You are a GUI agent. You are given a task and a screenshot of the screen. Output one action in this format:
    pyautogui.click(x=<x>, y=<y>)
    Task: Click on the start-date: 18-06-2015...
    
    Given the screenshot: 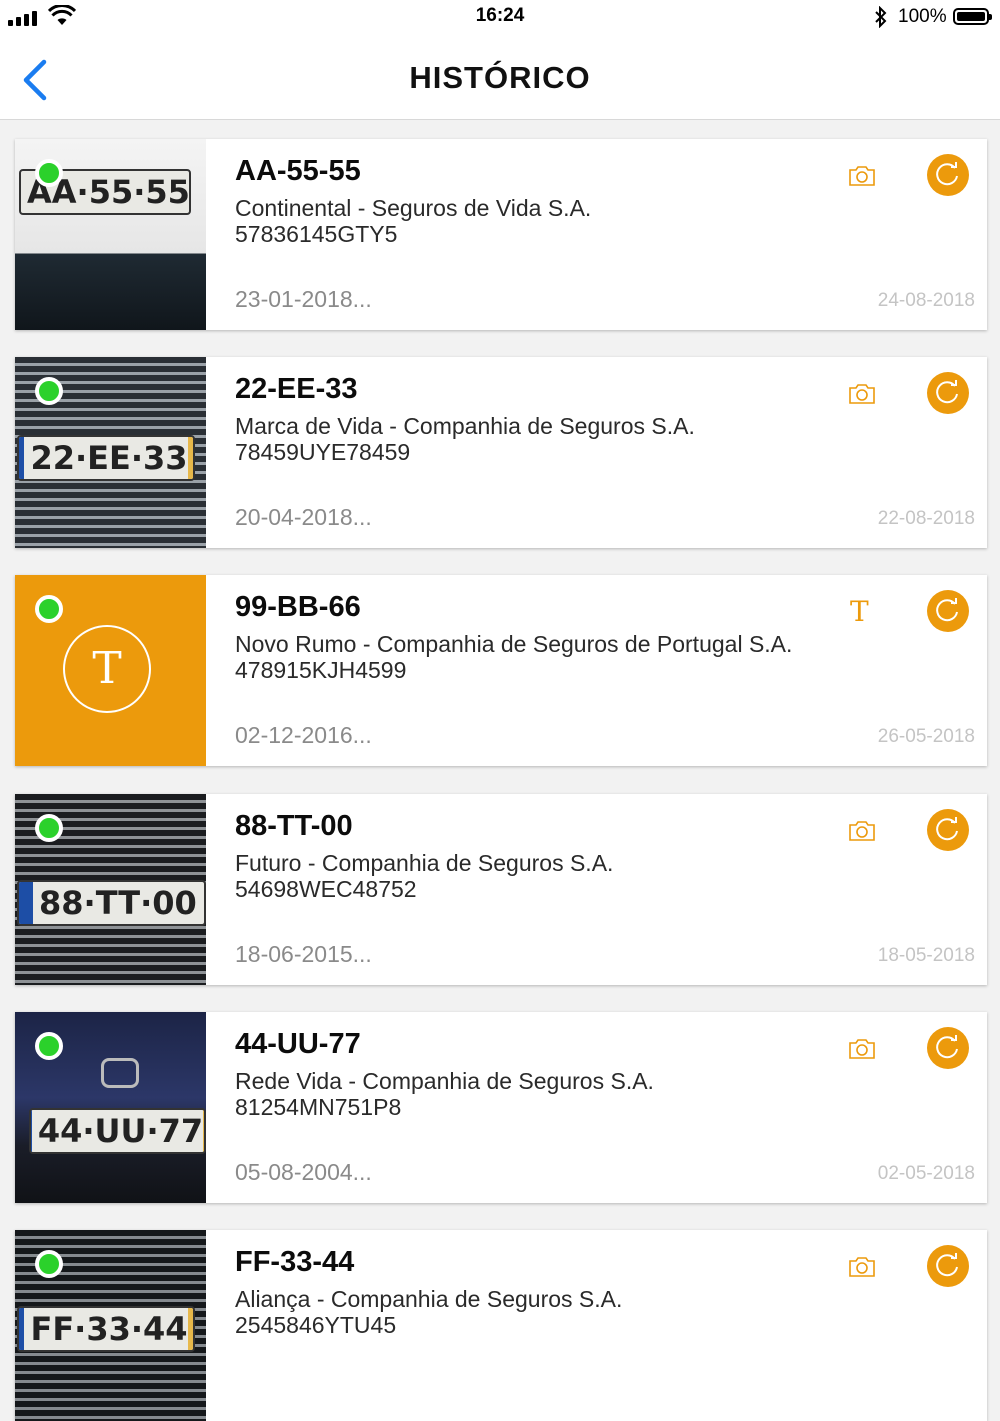 What is the action you would take?
    pyautogui.click(x=303, y=954)
    